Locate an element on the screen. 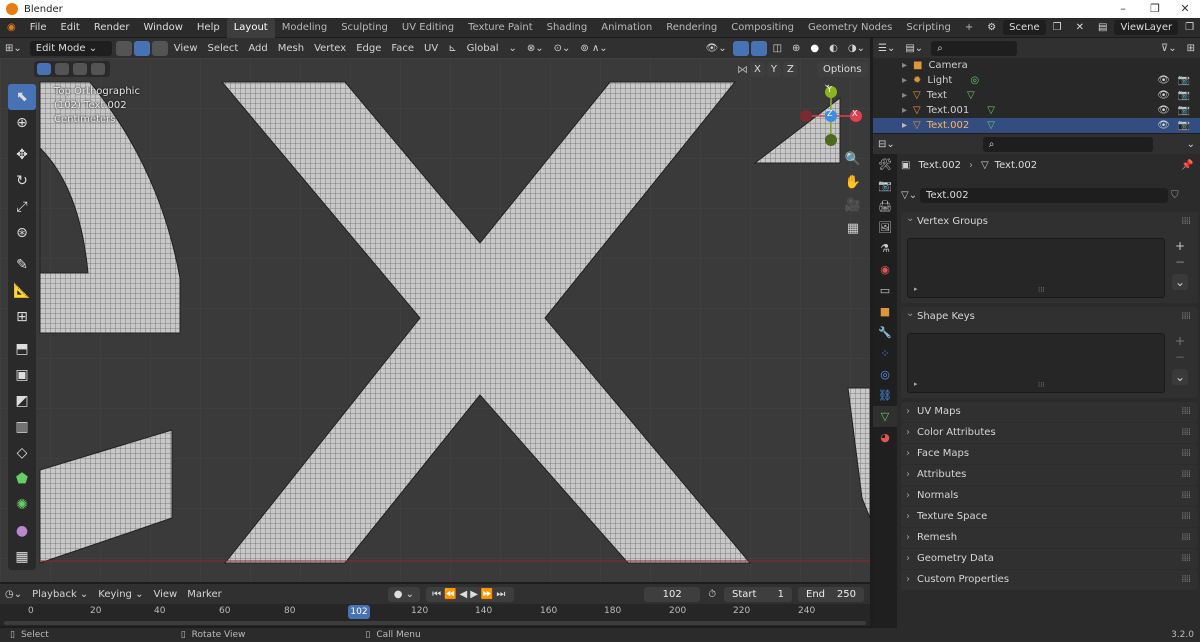 The width and height of the screenshot is (1200, 642). face-select-icon is located at coordinates (159, 48).